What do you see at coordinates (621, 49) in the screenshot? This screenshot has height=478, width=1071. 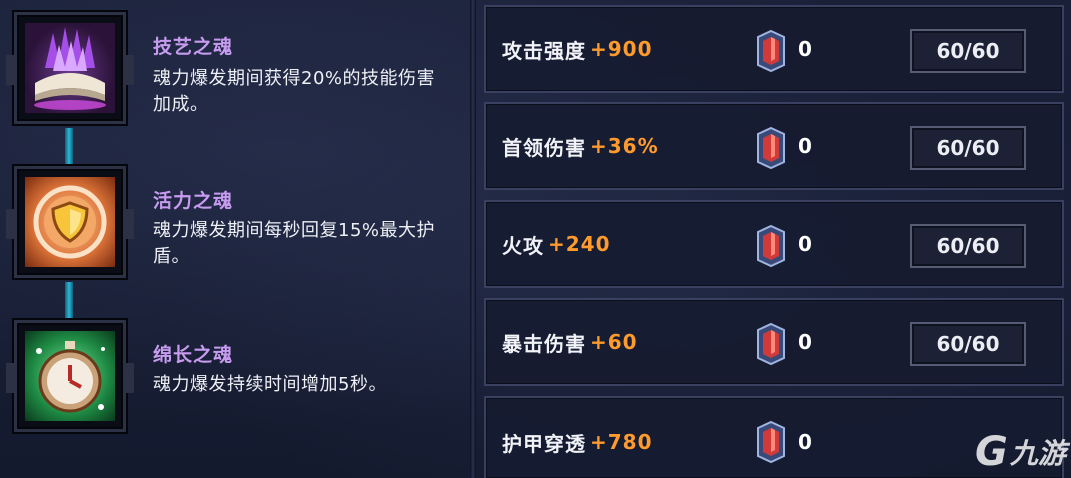 I see `stat-bonus: +900` at bounding box center [621, 49].